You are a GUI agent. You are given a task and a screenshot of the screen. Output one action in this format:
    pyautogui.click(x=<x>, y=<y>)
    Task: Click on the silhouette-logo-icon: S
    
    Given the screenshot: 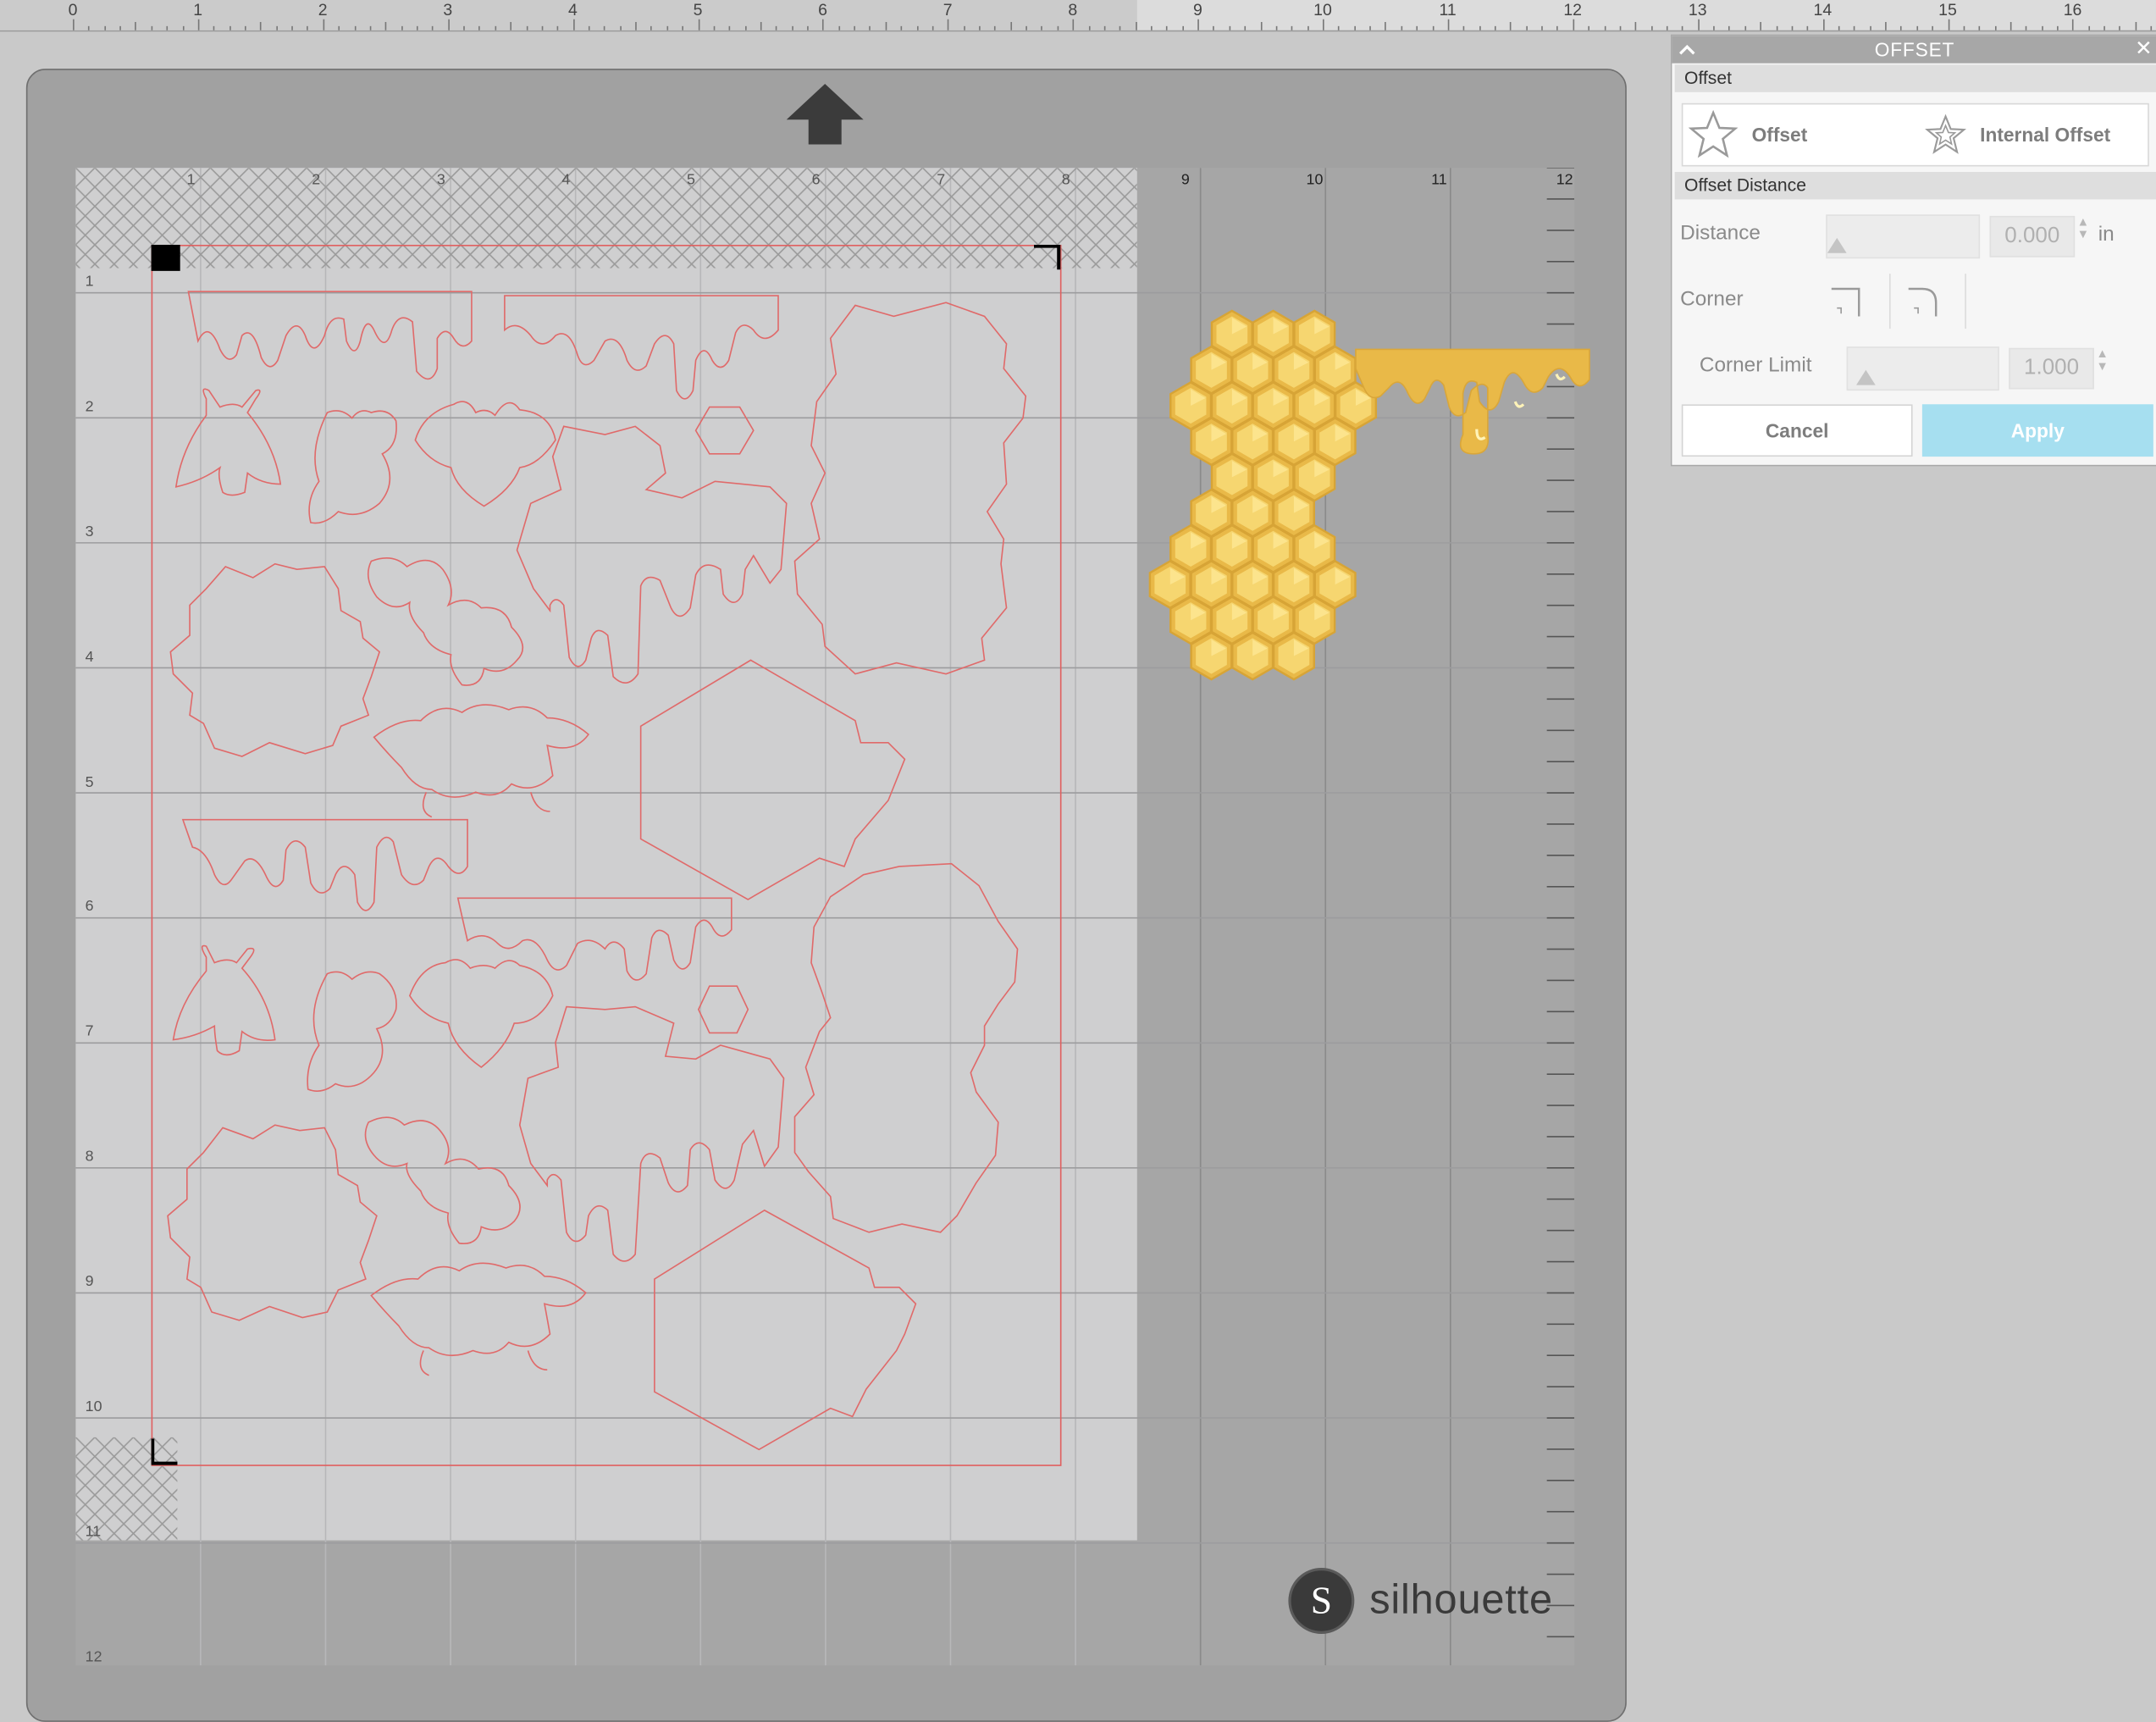 What is the action you would take?
    pyautogui.click(x=1321, y=1601)
    